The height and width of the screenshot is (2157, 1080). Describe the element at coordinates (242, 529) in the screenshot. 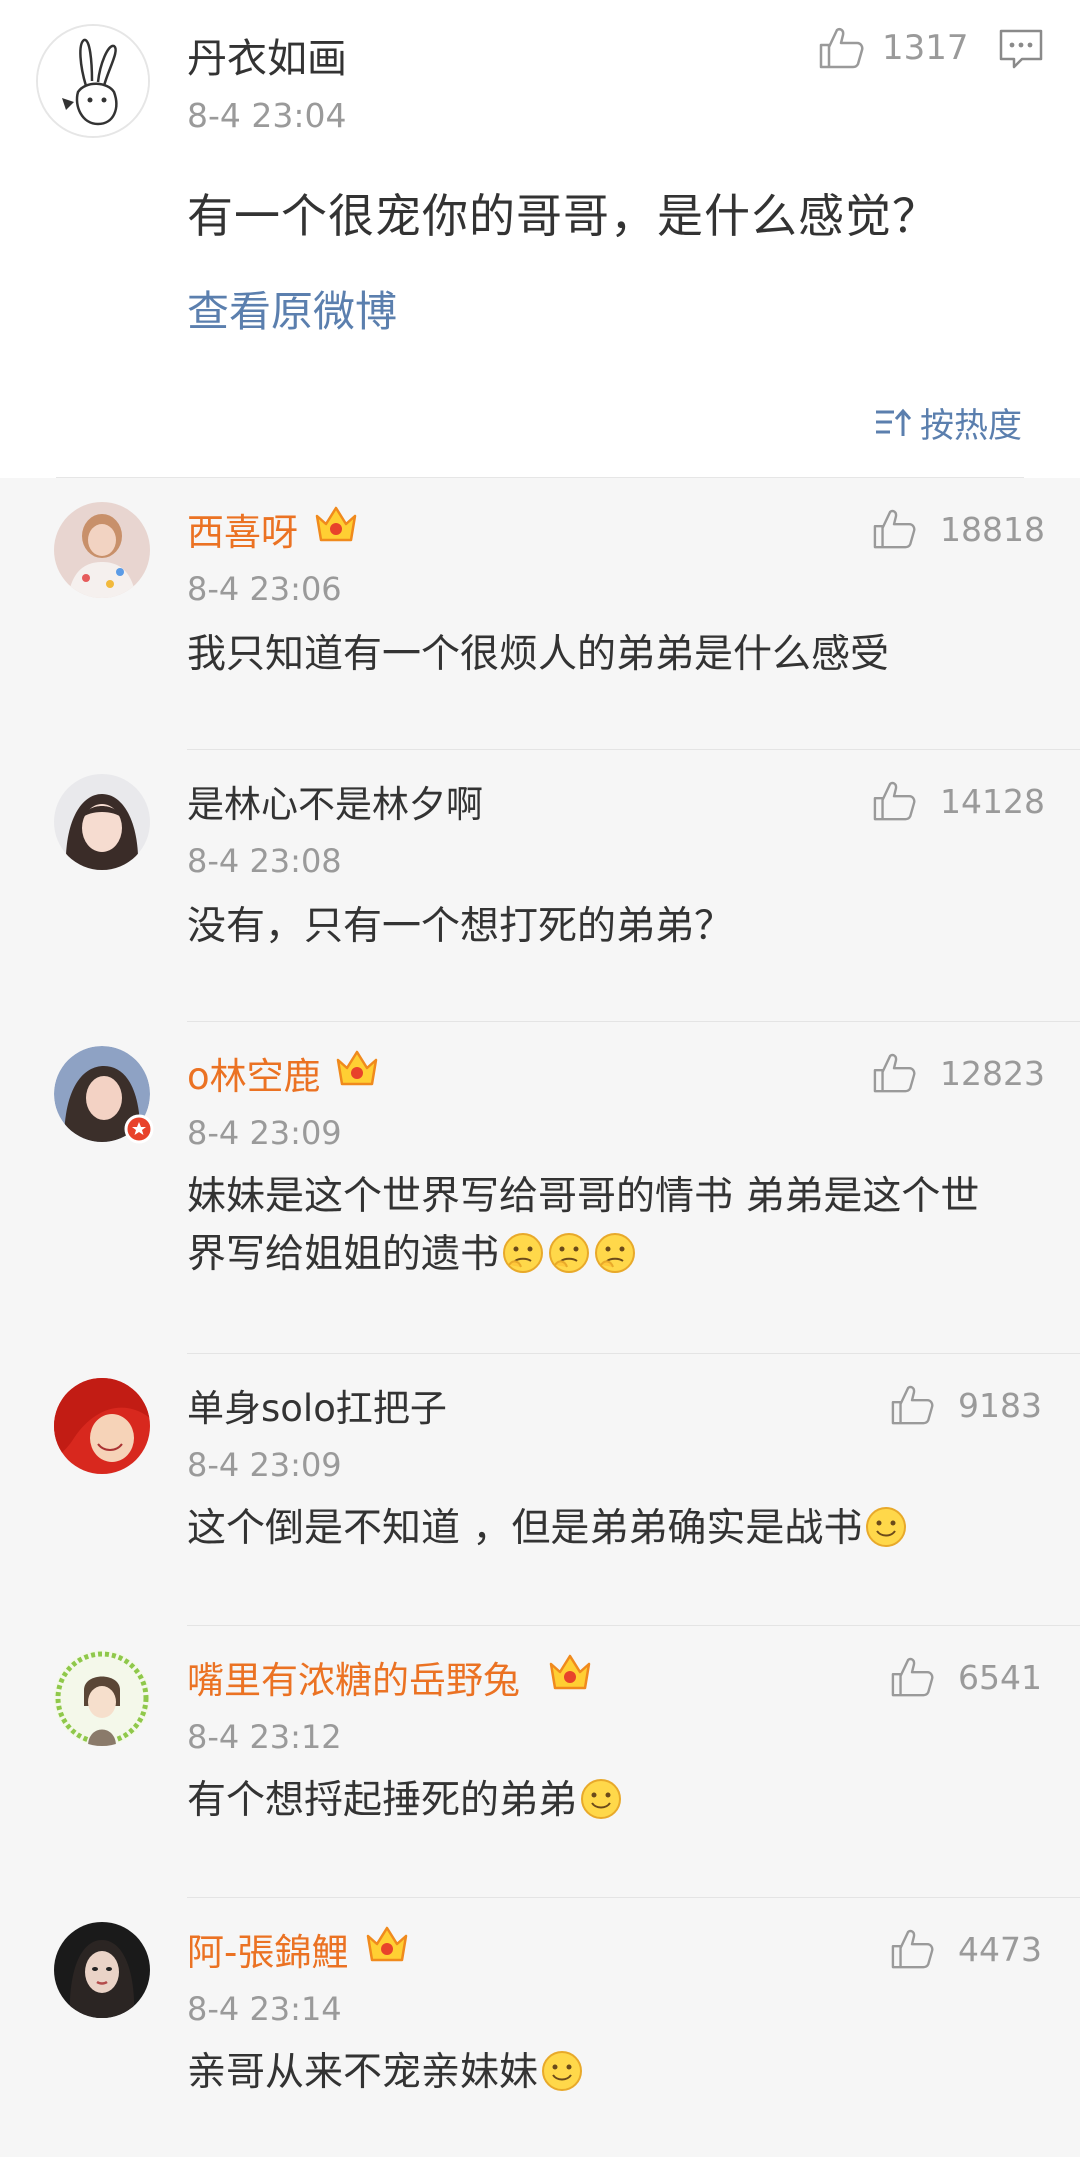

I see `commenter-name: 西喜呀` at that location.